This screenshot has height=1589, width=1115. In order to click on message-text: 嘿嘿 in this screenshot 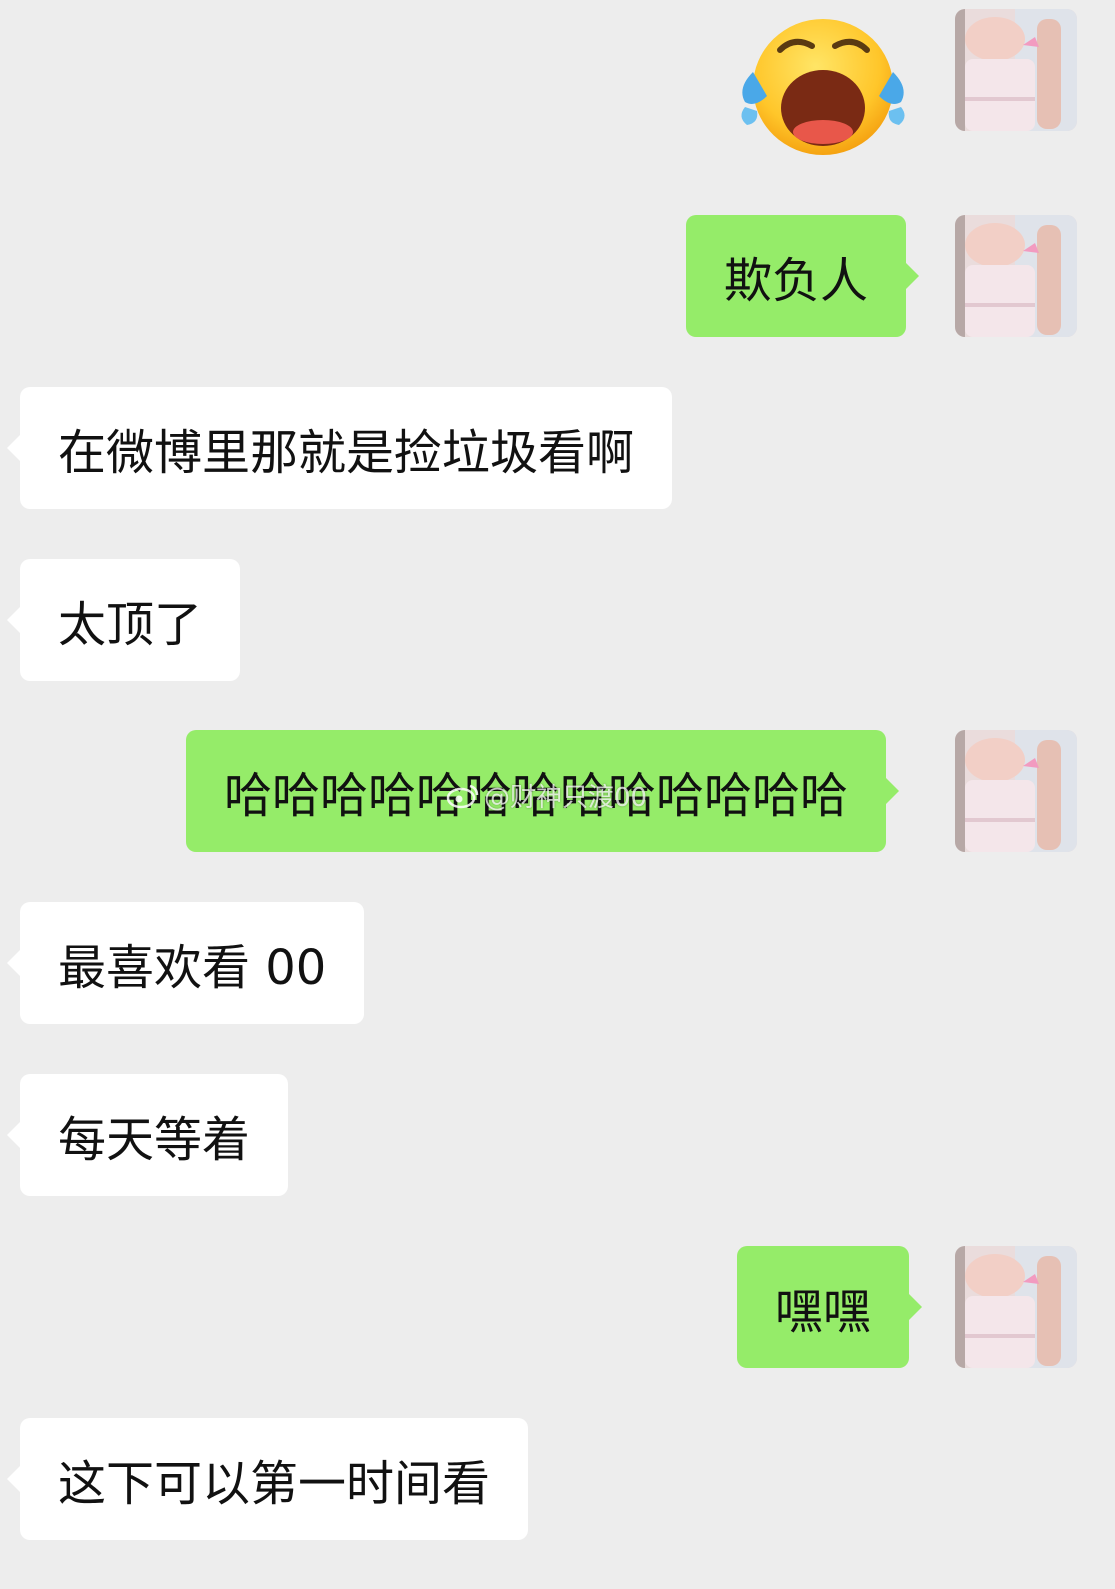, I will do `click(823, 1312)`.